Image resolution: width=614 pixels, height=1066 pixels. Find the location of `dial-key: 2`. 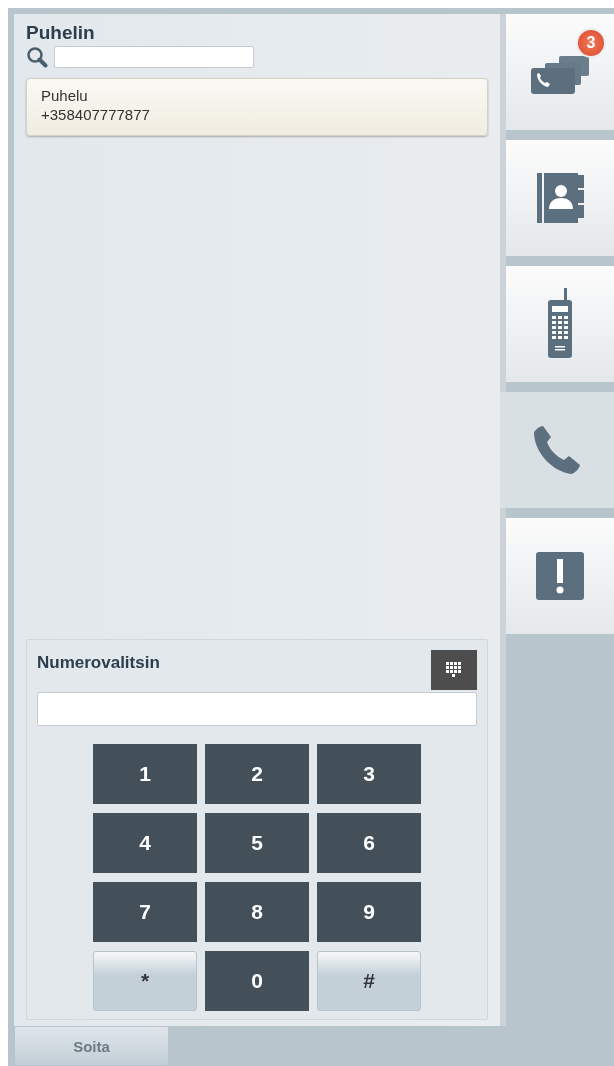

dial-key: 2 is located at coordinates (257, 774).